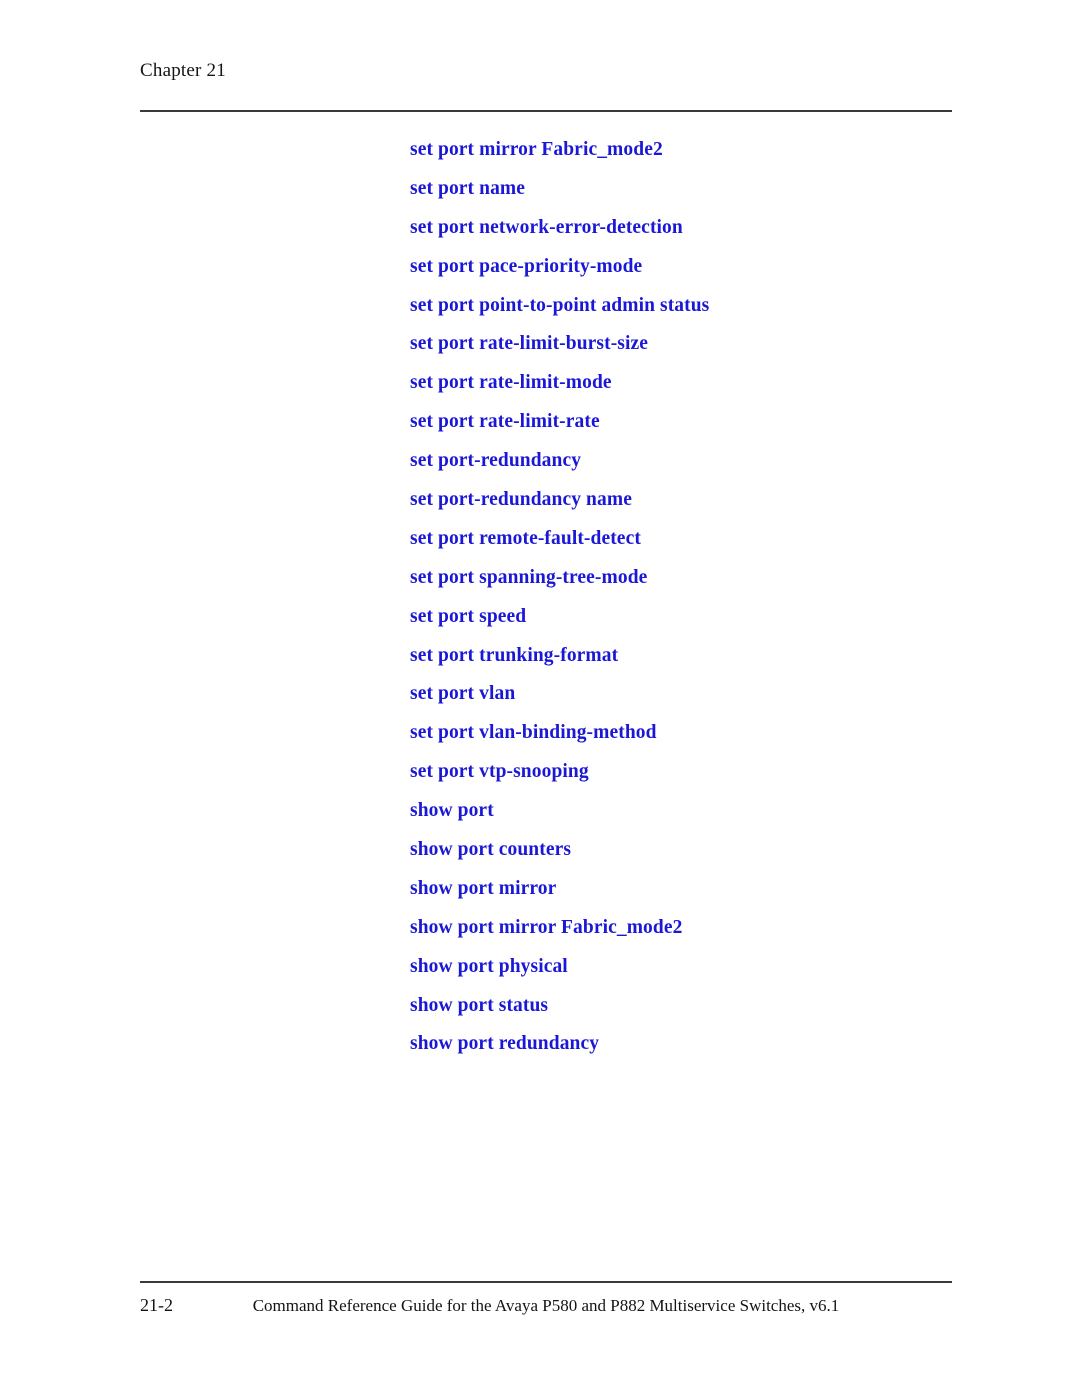 This screenshot has height=1397, width=1080. I want to click on command-link: set port vlan-binding-method, so click(690, 733).